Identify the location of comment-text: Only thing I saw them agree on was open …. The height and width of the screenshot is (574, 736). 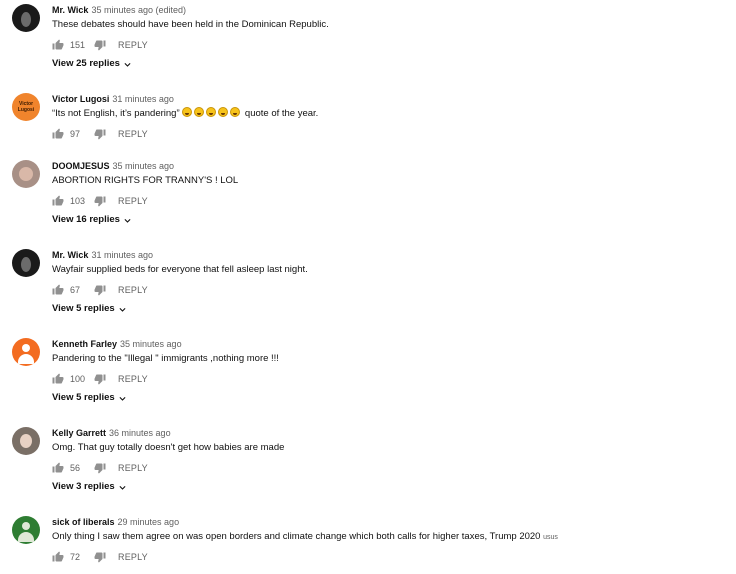
(305, 537).